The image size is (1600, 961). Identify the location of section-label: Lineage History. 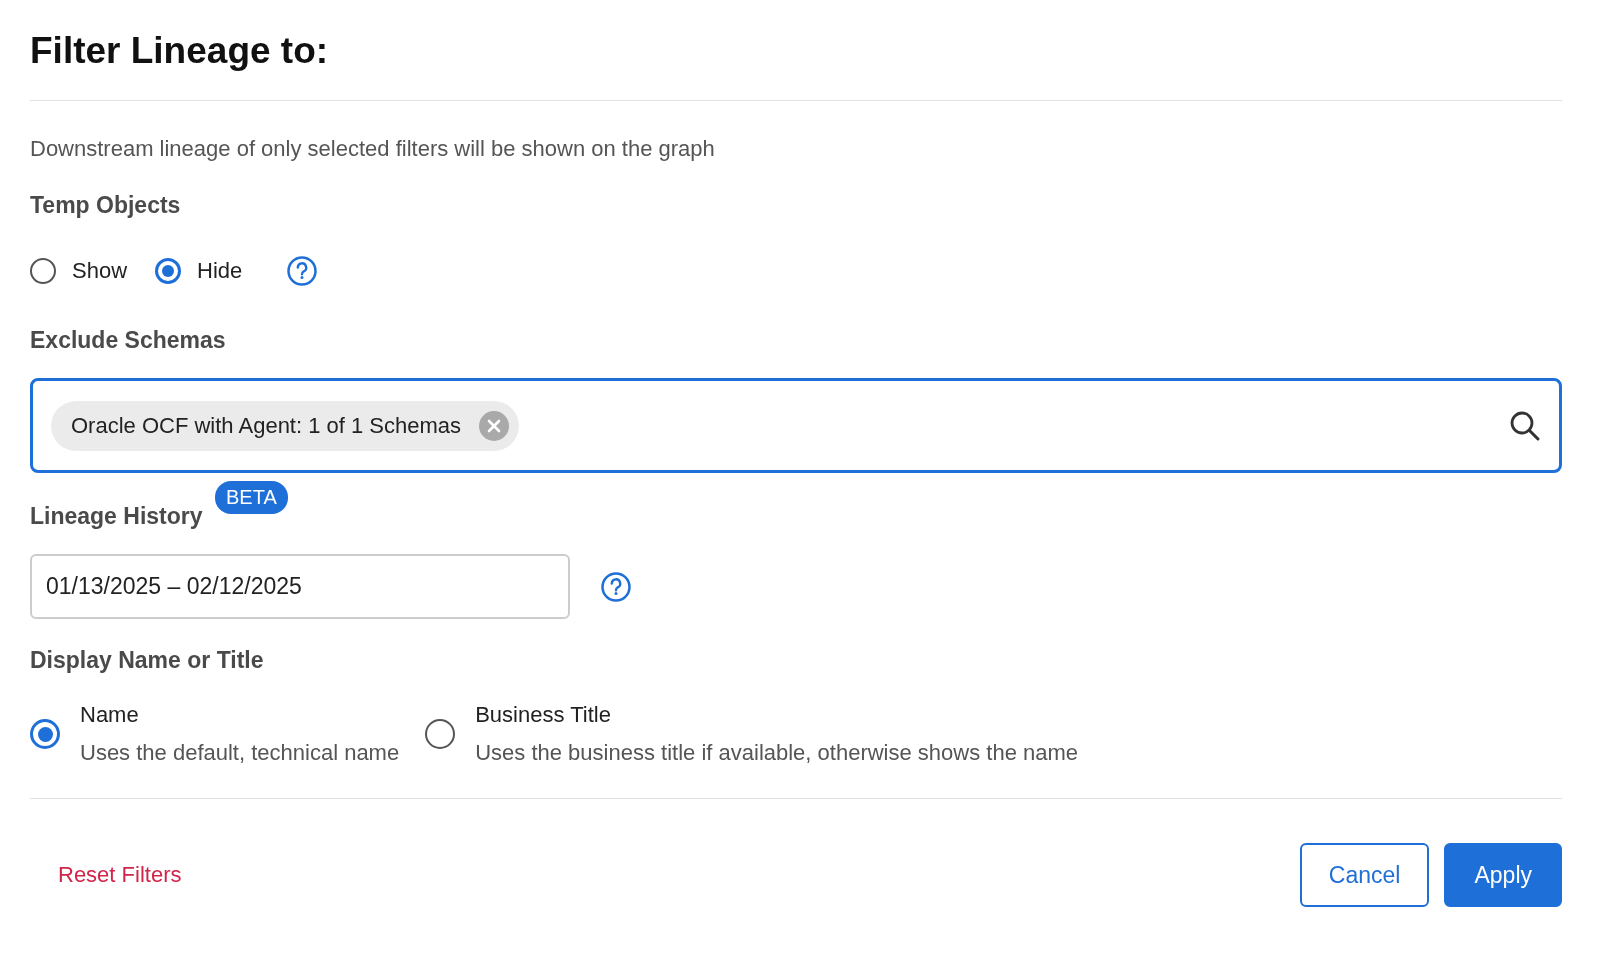
(116, 516).